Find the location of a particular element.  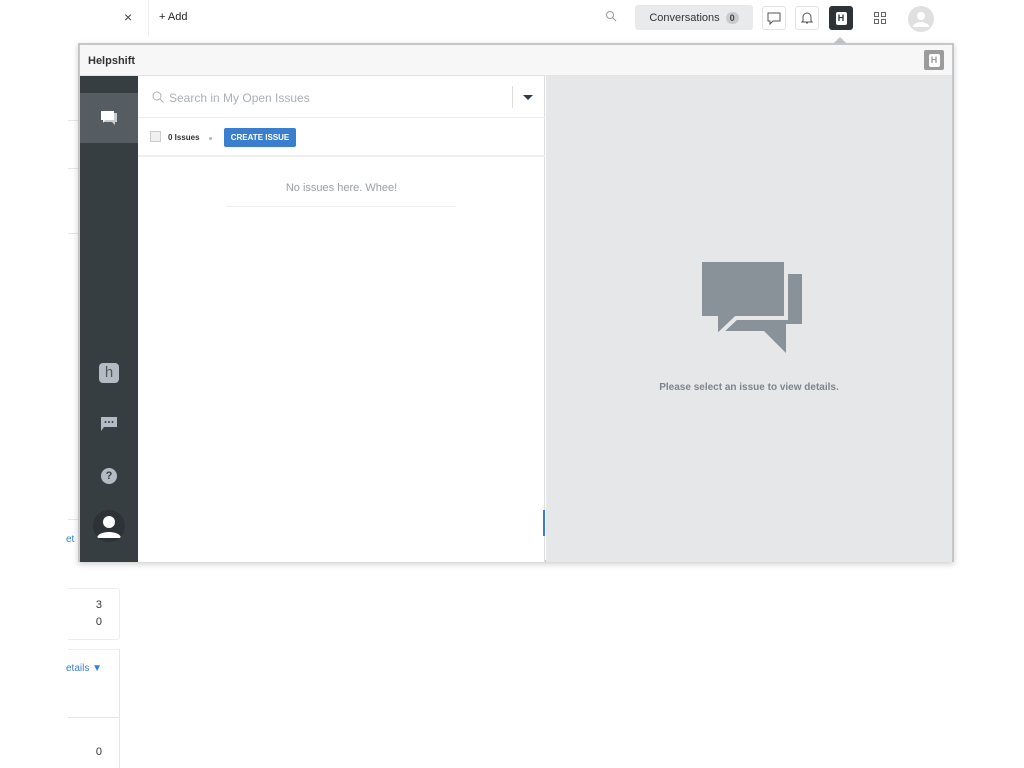

conversations-label: Conversations is located at coordinates (684, 17).